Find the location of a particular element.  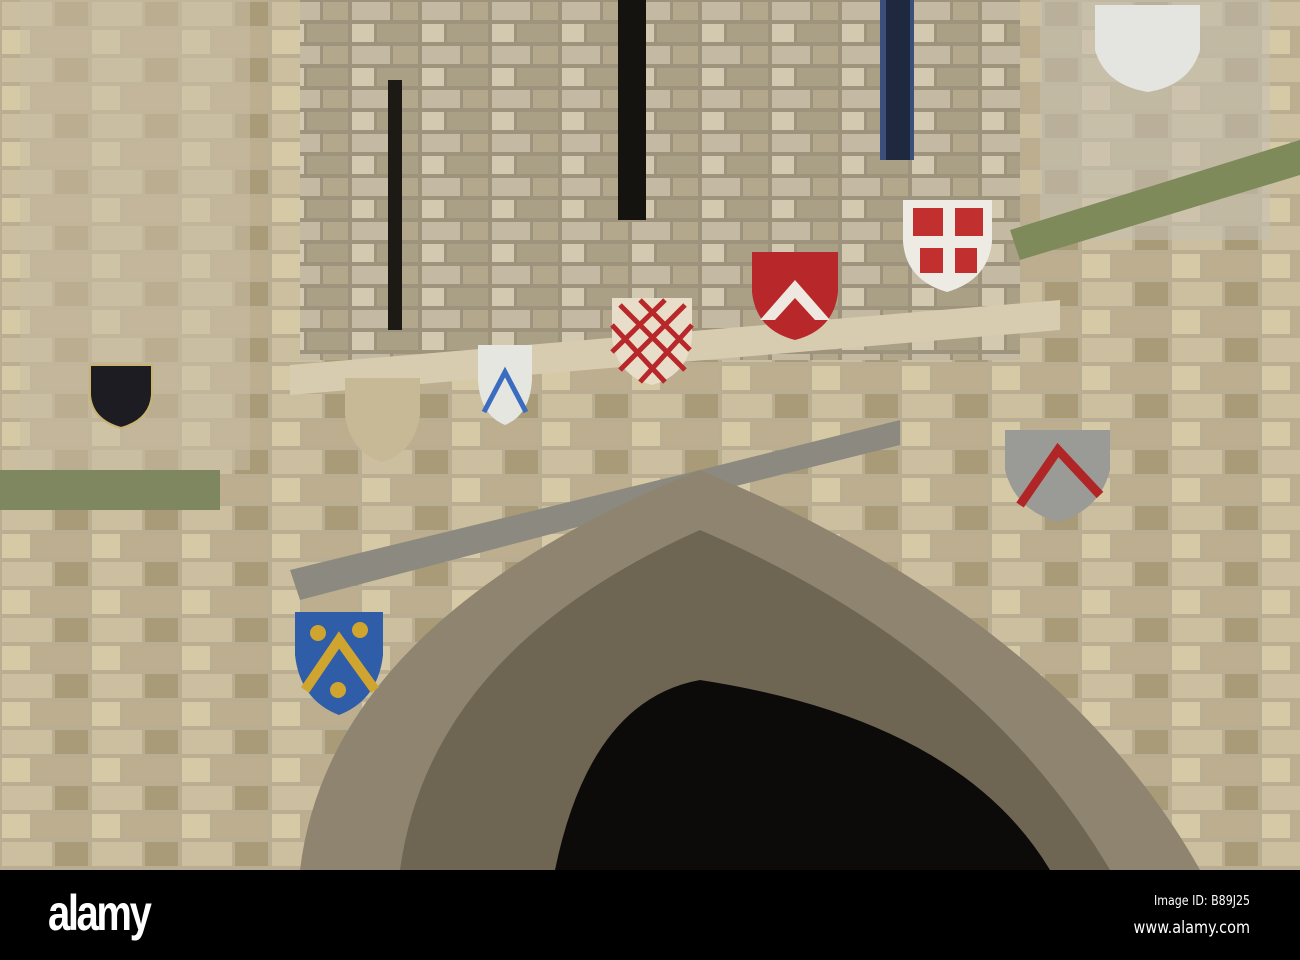

image-id: Image ID: B89J25 is located at coordinates (1201, 901).